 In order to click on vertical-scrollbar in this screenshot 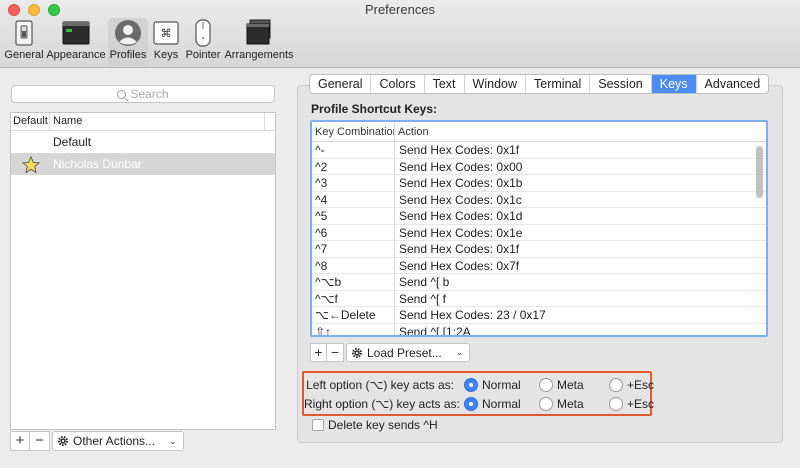, I will do `click(759, 172)`.